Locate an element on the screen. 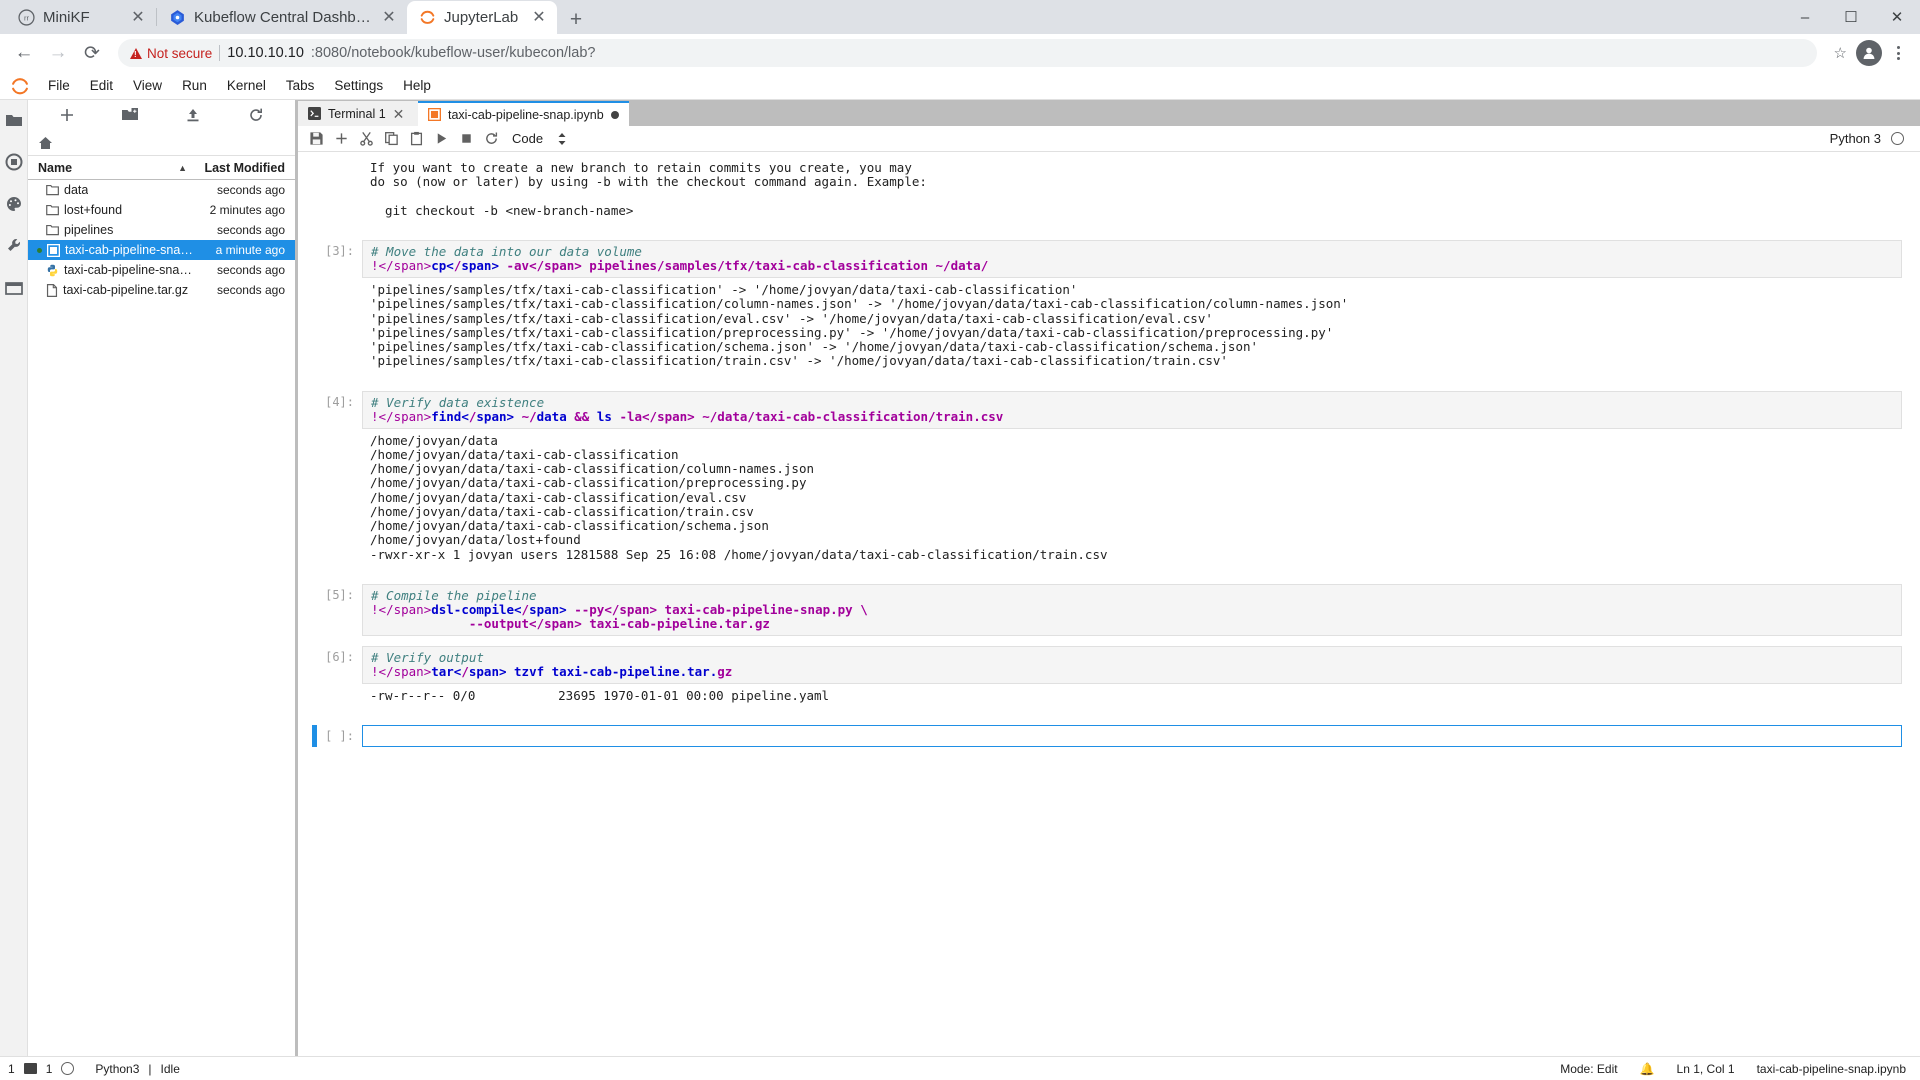  back-icon: ← is located at coordinates (24, 53).